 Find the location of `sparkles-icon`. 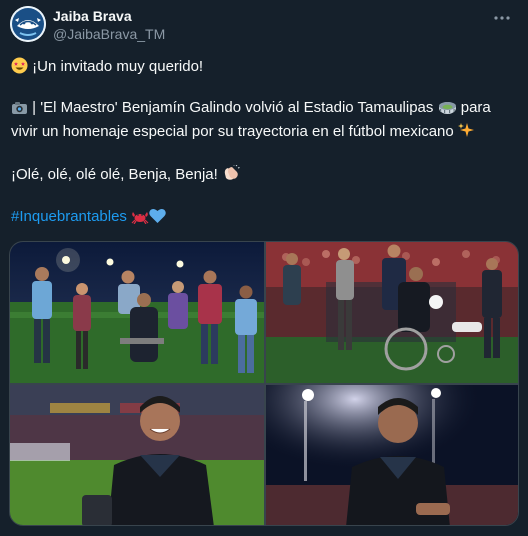

sparkles-icon is located at coordinates (466, 133).